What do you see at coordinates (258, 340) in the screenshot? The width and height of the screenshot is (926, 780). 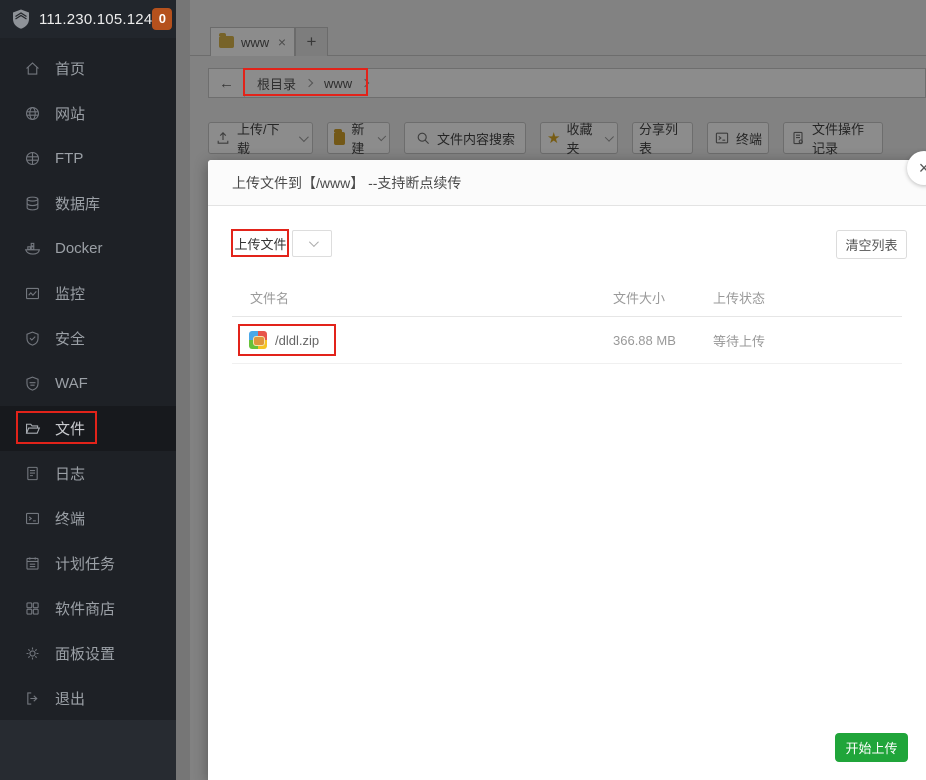 I see `zip-file-icon` at bounding box center [258, 340].